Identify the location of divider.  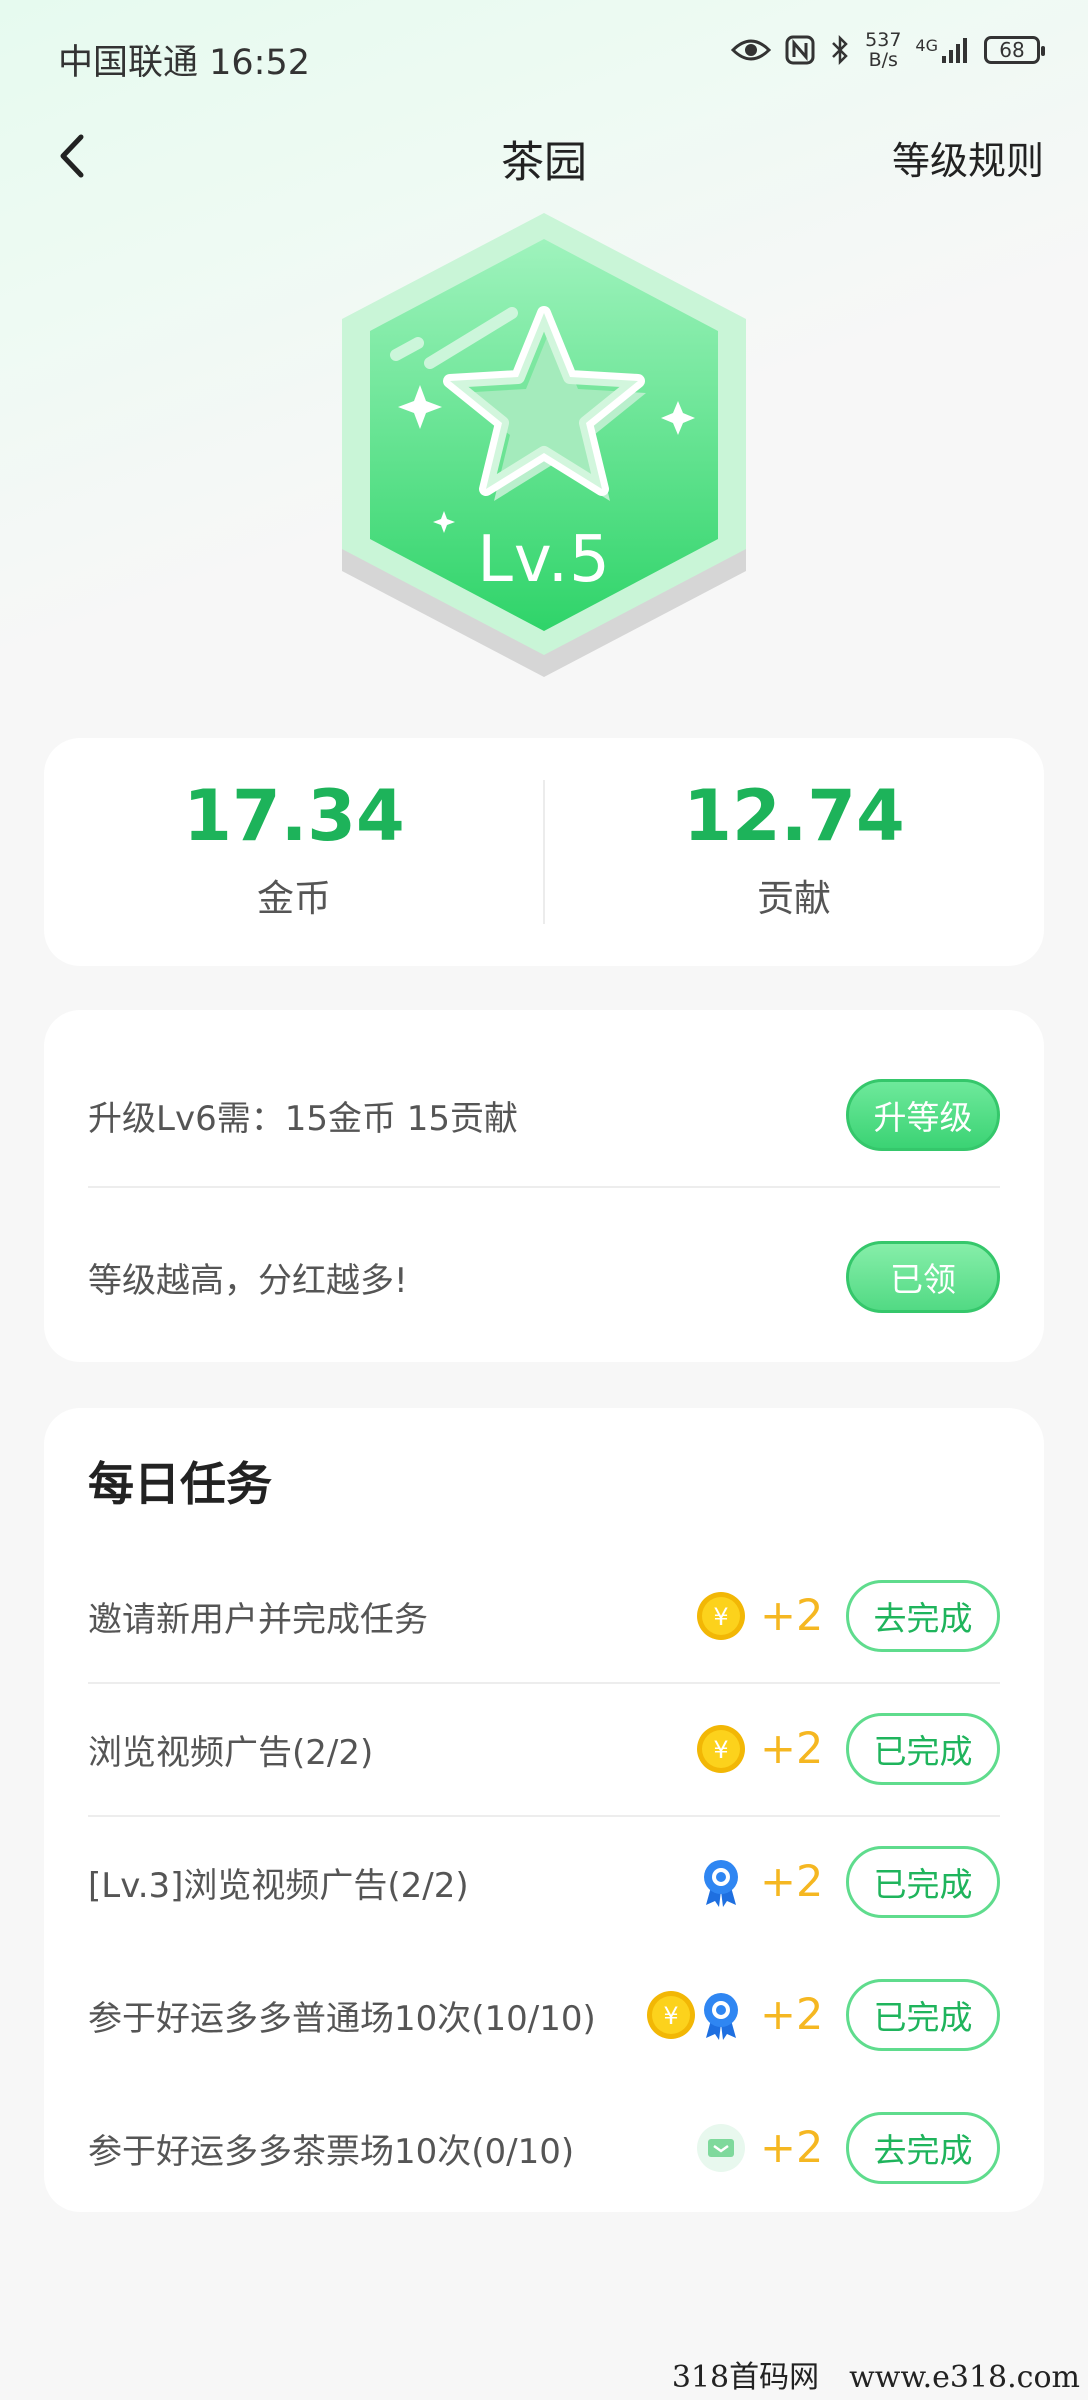
(544, 1187).